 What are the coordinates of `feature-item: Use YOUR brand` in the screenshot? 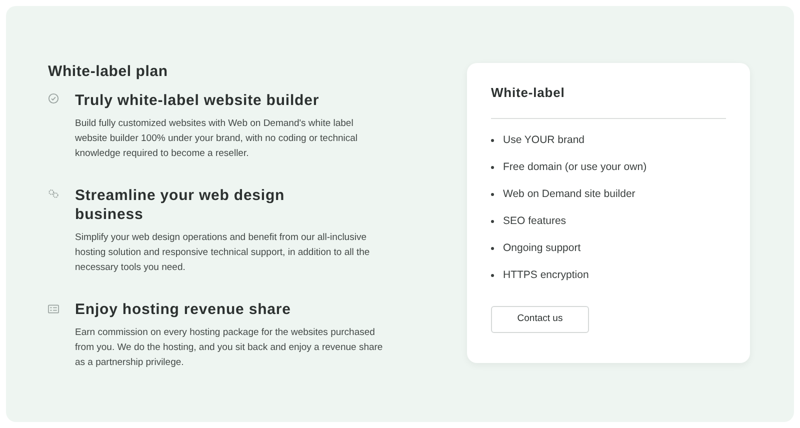 It's located at (544, 140).